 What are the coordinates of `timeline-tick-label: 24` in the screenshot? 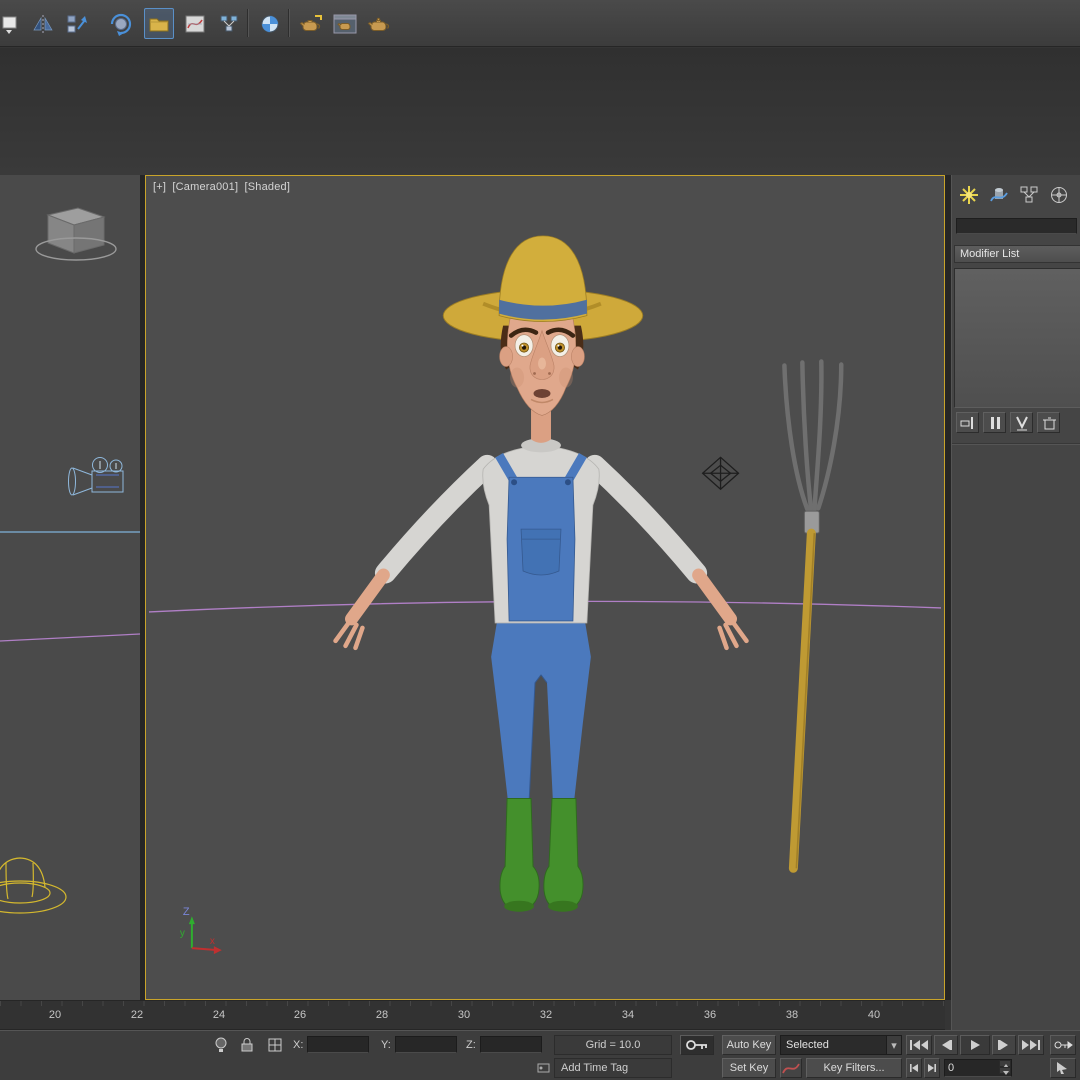 It's located at (219, 1015).